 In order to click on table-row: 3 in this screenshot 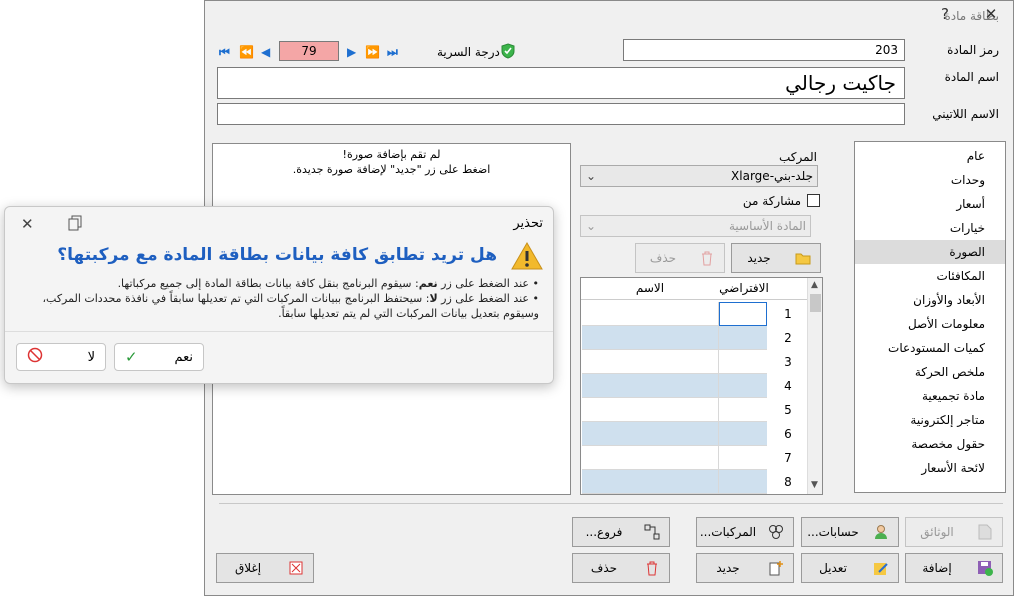, I will do `click(694, 362)`.